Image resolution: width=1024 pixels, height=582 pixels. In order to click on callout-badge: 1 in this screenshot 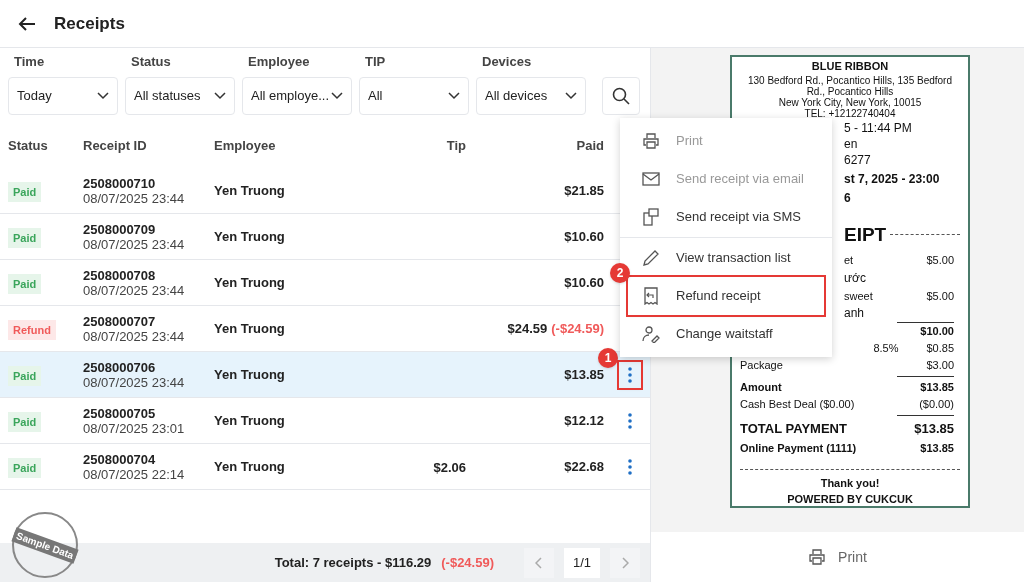, I will do `click(608, 358)`.